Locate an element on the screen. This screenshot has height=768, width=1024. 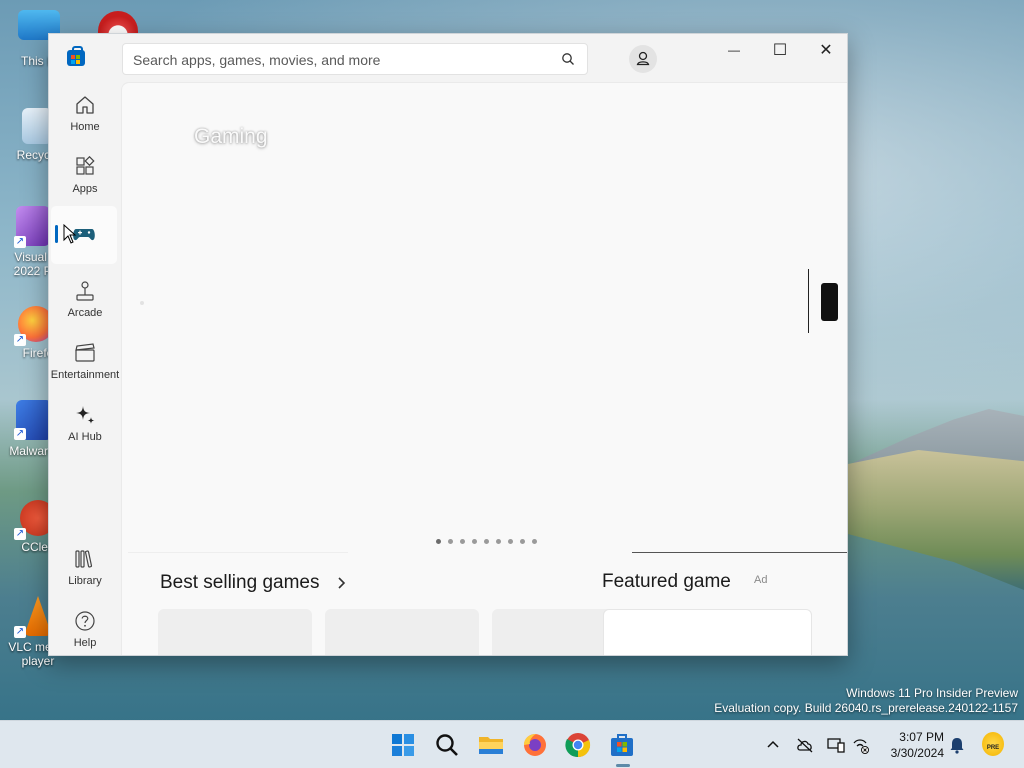
nav-item-home: Home is located at coordinates (85, 111).